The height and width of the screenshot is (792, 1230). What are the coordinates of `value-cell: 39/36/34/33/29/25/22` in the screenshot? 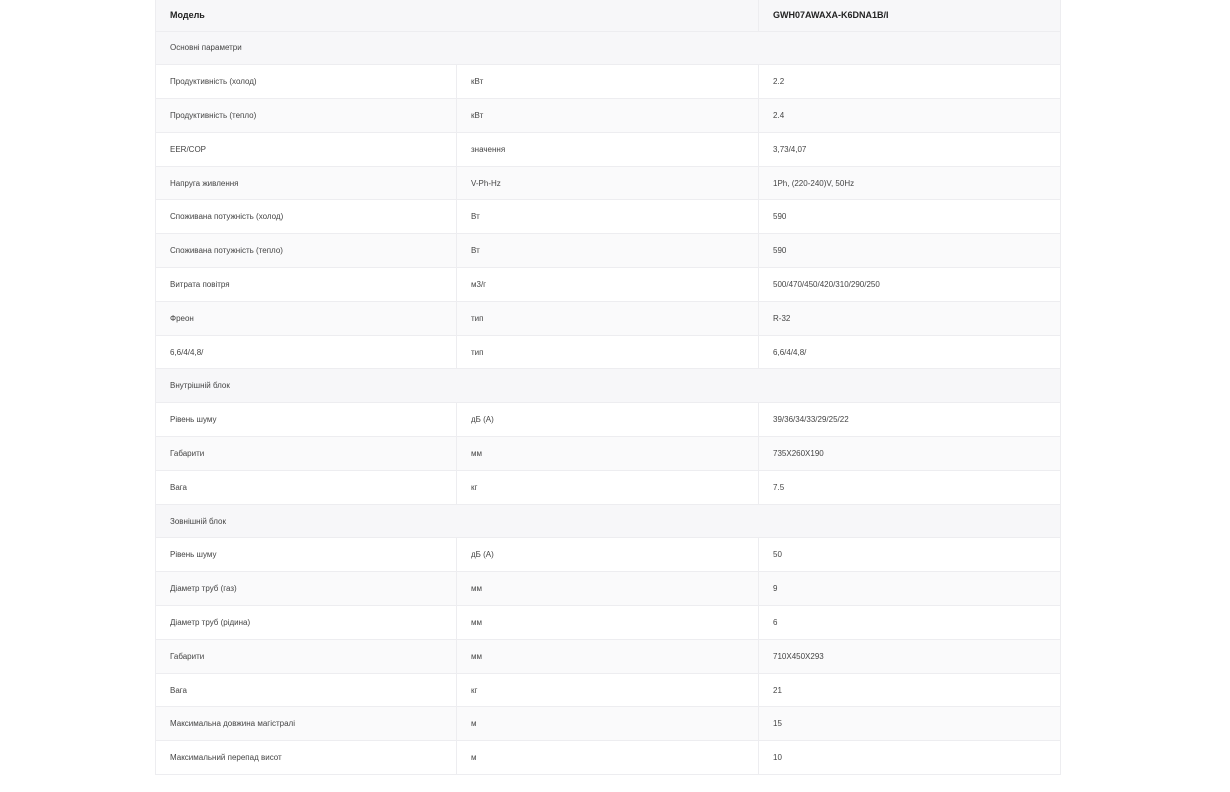 It's located at (910, 420).